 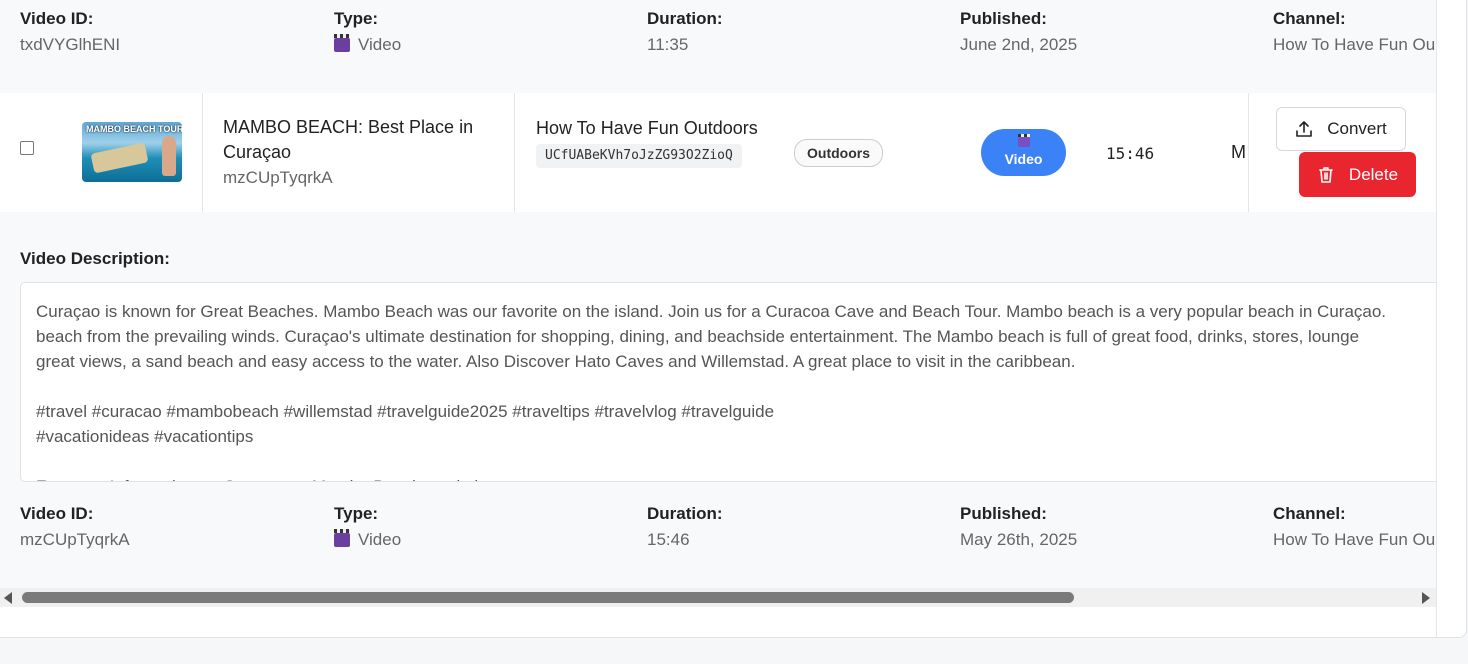 I want to click on video-thumbnail: MAMBO BEACH TOUR!, so click(x=132, y=152).